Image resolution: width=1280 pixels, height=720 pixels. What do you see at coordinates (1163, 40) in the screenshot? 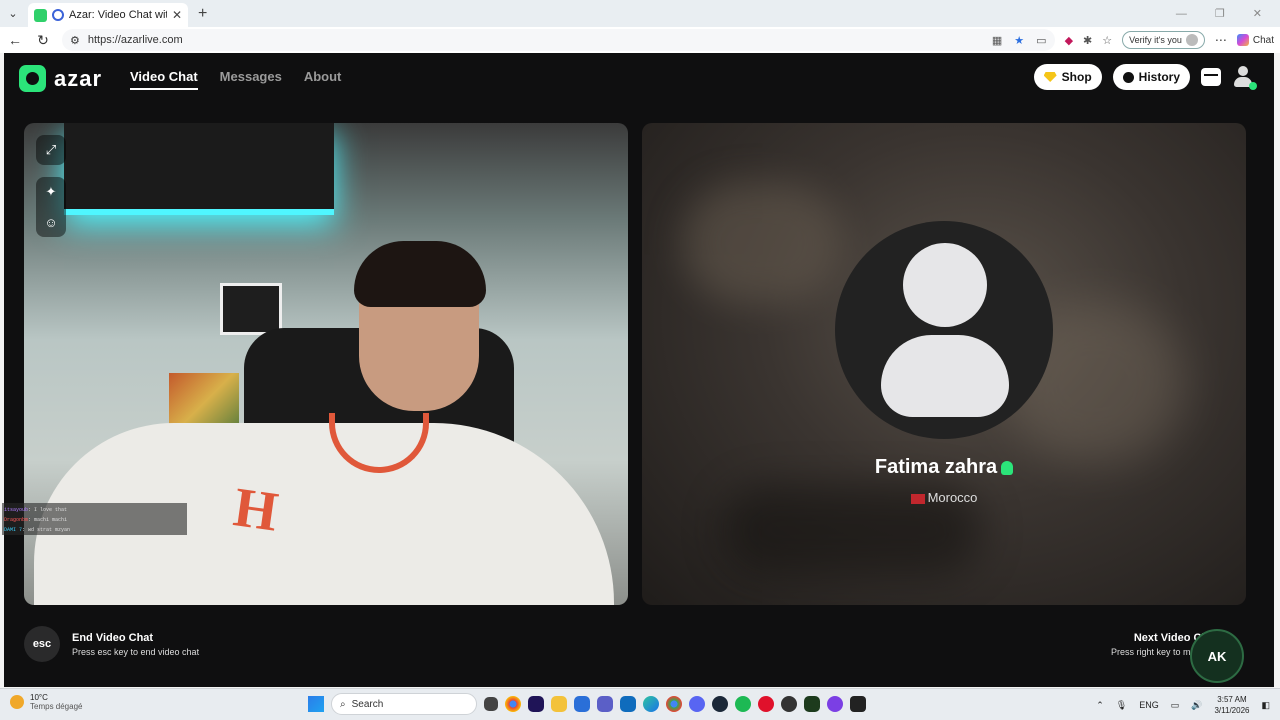
I see `verify-profile-button: Verify it's you` at bounding box center [1163, 40].